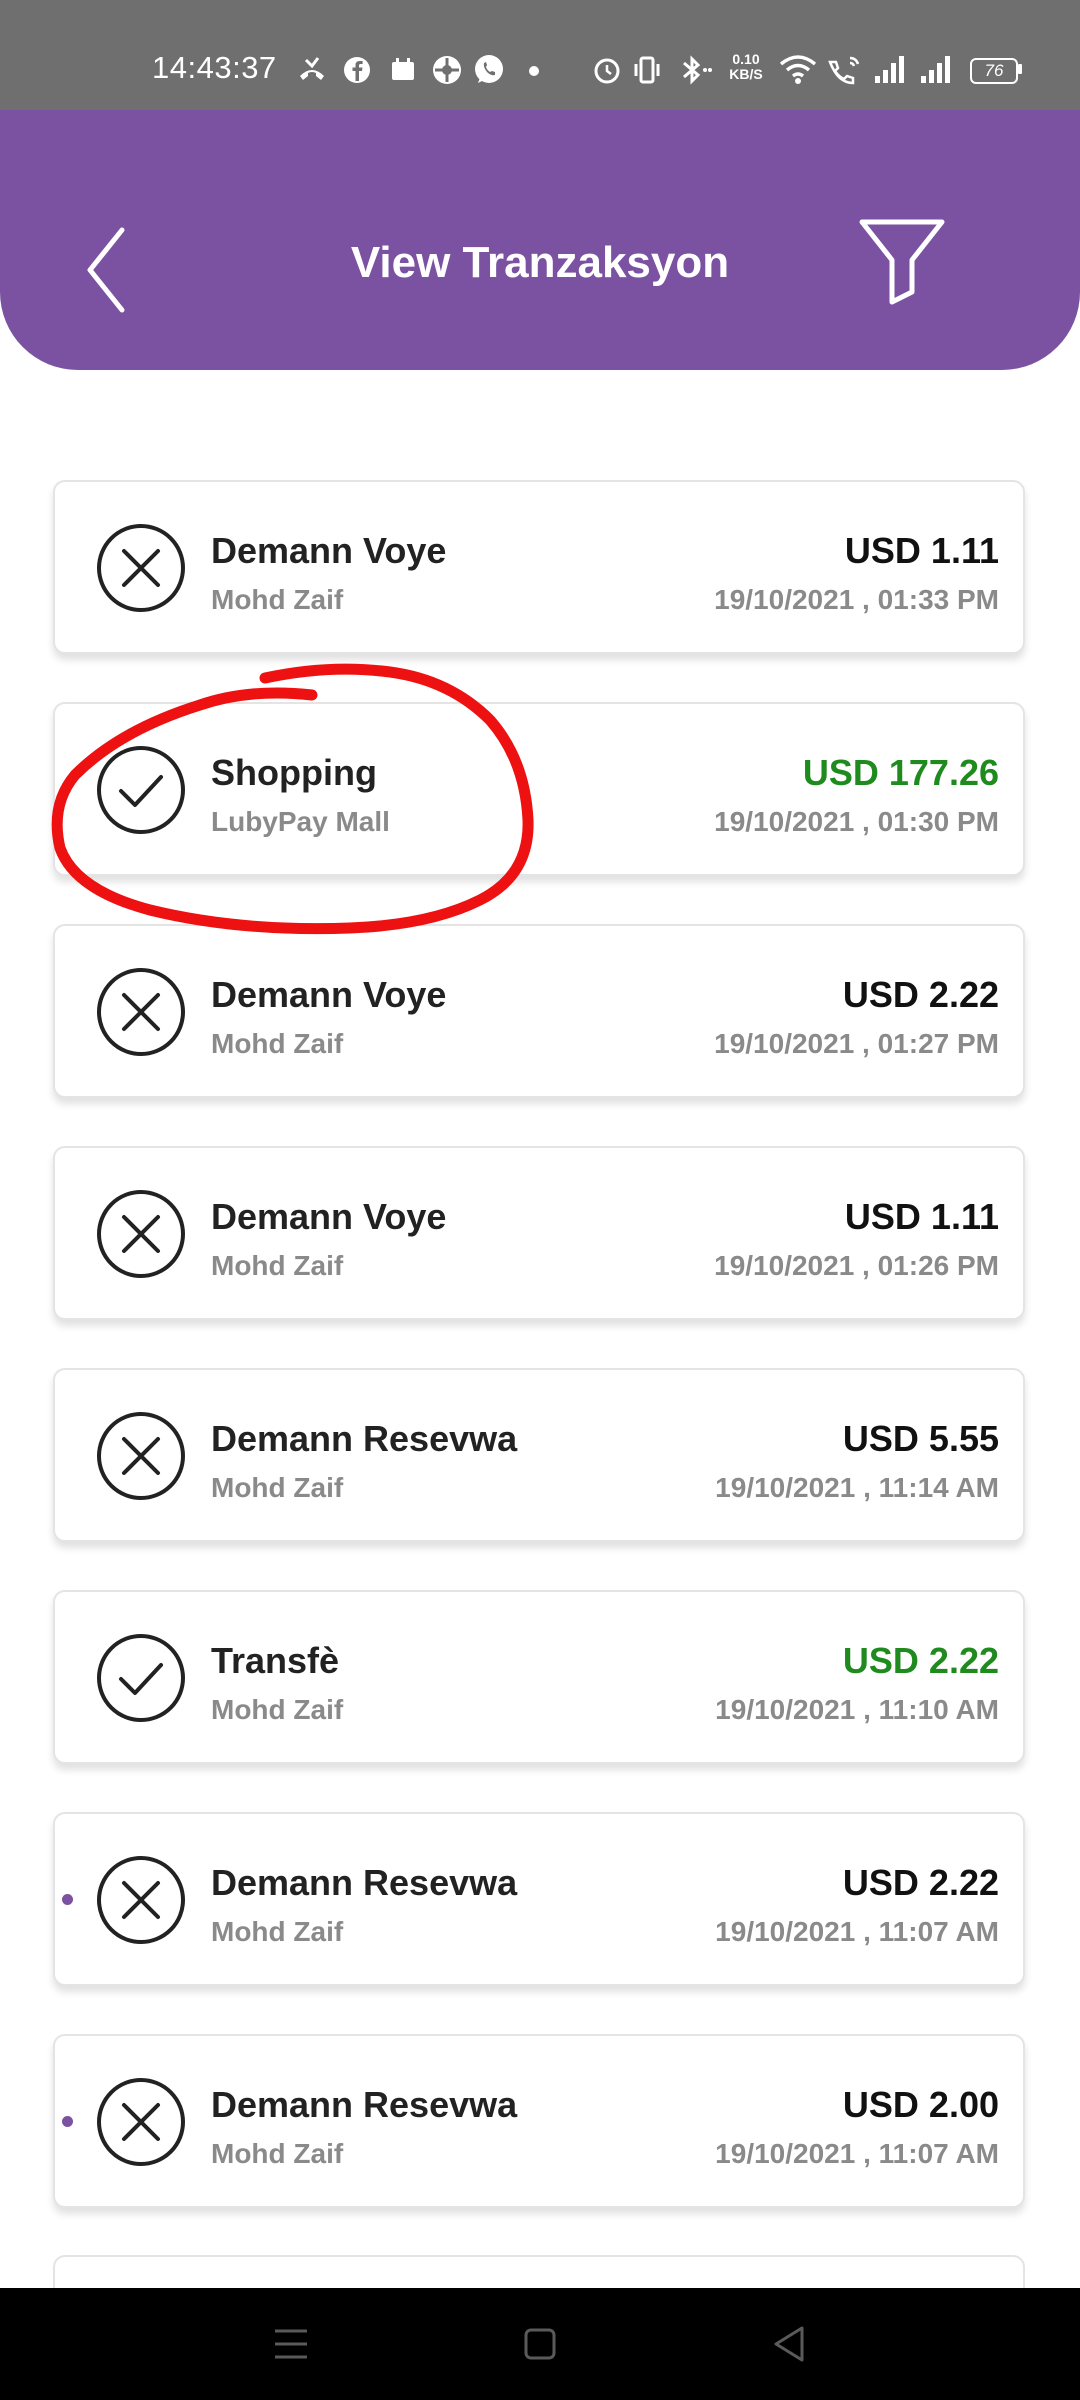 This screenshot has width=1080, height=2400. Describe the element at coordinates (790, 2344) in the screenshot. I see `back-nav-icon` at that location.